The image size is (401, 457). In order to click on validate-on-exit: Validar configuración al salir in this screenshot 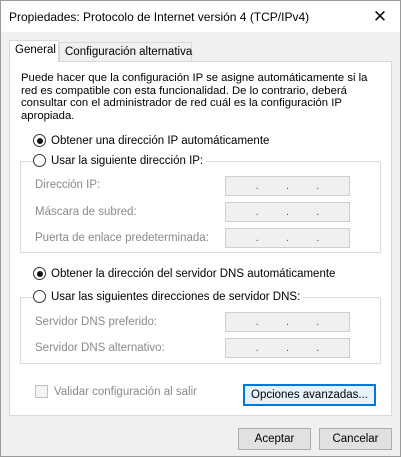, I will do `click(116, 391)`.